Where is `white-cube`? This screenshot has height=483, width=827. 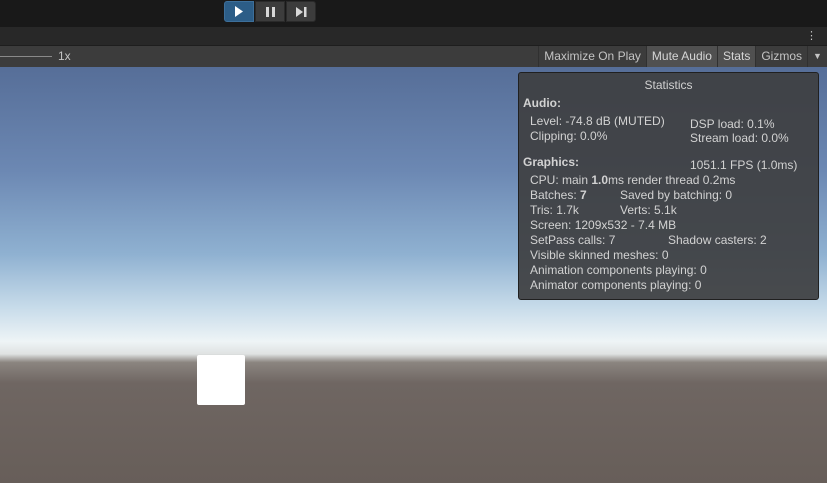
white-cube is located at coordinates (221, 380).